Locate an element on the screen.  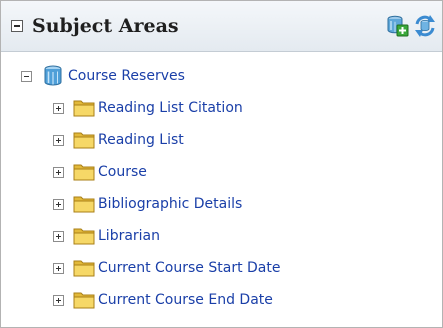
collapse-node-toggle is located at coordinates (26, 76).